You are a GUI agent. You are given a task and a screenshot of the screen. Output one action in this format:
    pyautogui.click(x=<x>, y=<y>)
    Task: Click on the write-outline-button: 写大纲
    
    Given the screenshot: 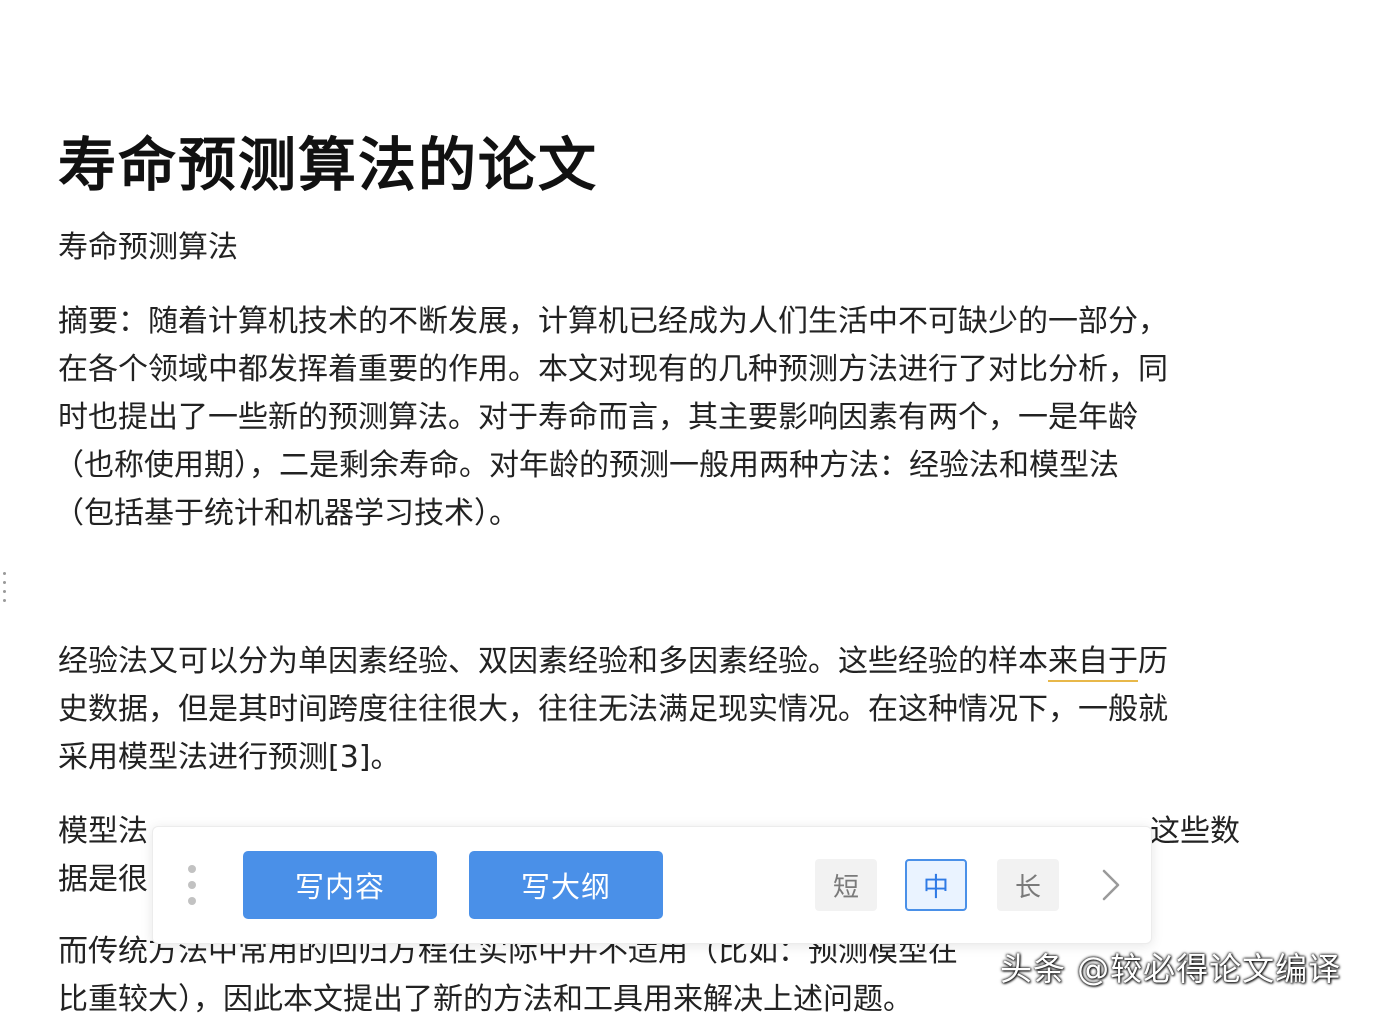 What is the action you would take?
    pyautogui.click(x=566, y=885)
    